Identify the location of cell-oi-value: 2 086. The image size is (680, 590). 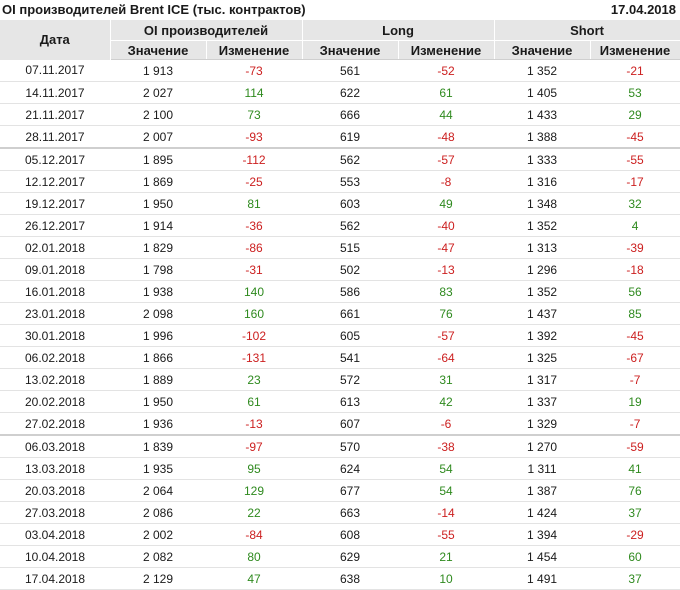
(158, 512).